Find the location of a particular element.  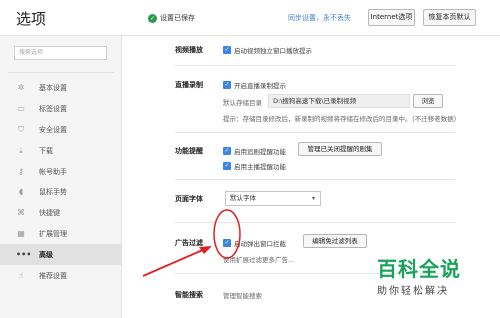

shield-icon: ⛉ is located at coordinates (21, 129).